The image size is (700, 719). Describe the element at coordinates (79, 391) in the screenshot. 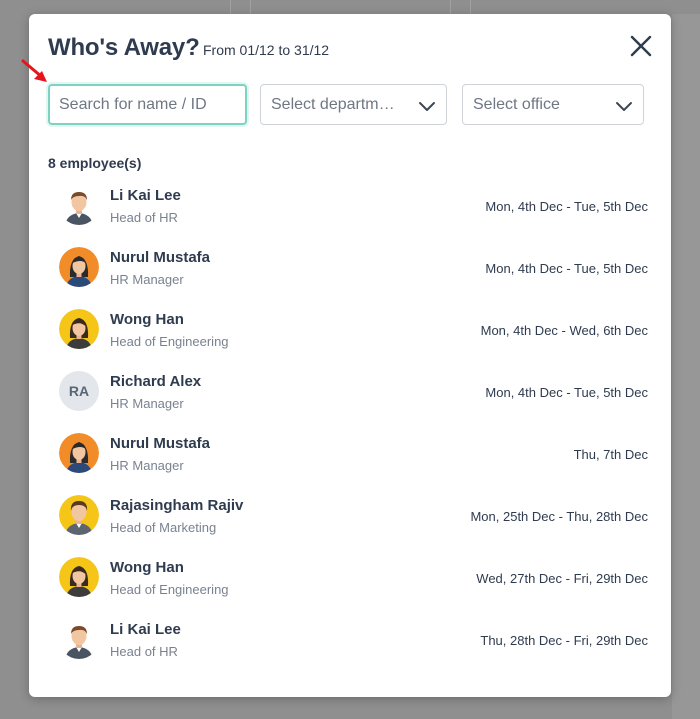

I see `initials-avatar: RA` at that location.